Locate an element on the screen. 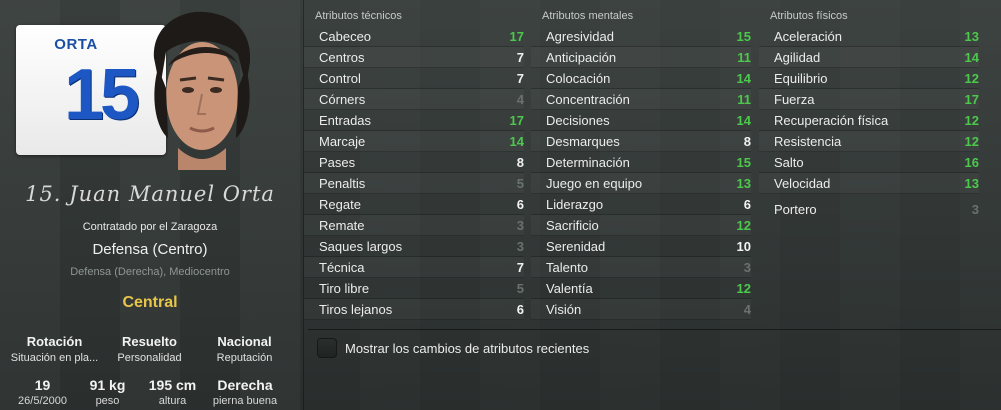 The image size is (1001, 410). mental-attribute-row: Desmarques 8 is located at coordinates (641, 141).